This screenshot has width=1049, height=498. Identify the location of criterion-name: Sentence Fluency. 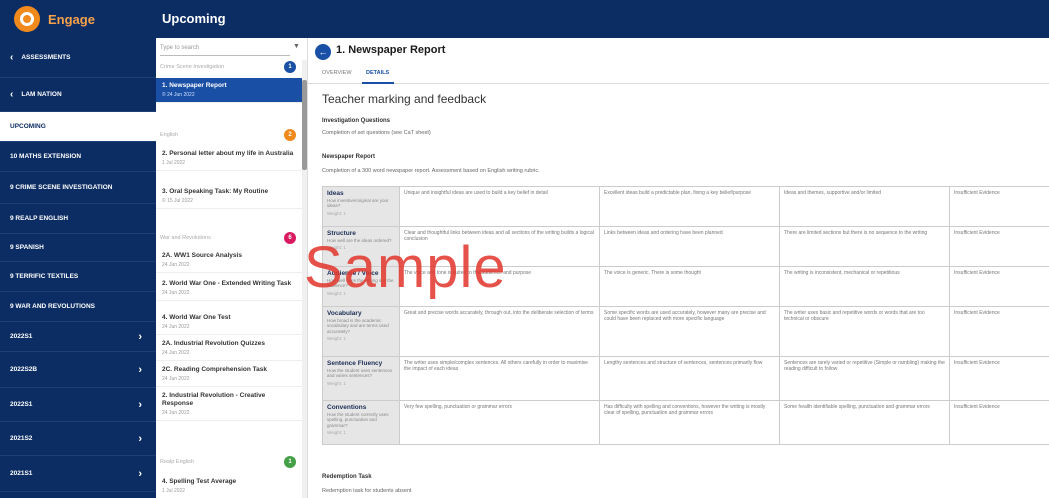
(355, 363).